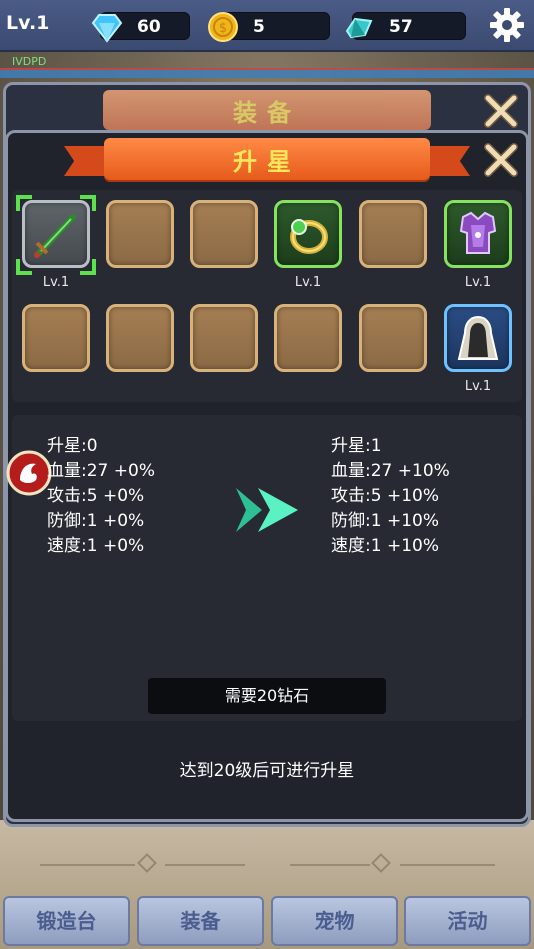 The height and width of the screenshot is (949, 534). What do you see at coordinates (334, 921) in the screenshot?
I see `tab-pets: 宠物` at bounding box center [334, 921].